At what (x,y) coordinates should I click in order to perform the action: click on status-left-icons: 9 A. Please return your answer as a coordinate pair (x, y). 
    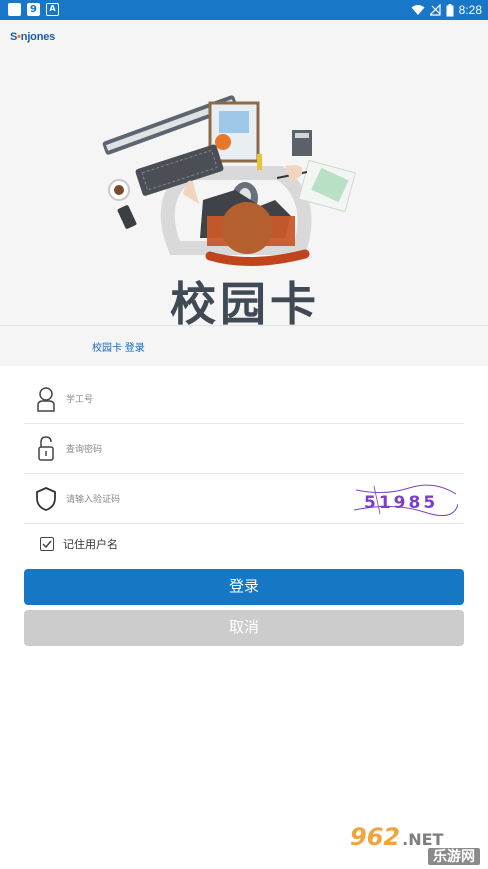
    Looking at the image, I should click on (33, 9).